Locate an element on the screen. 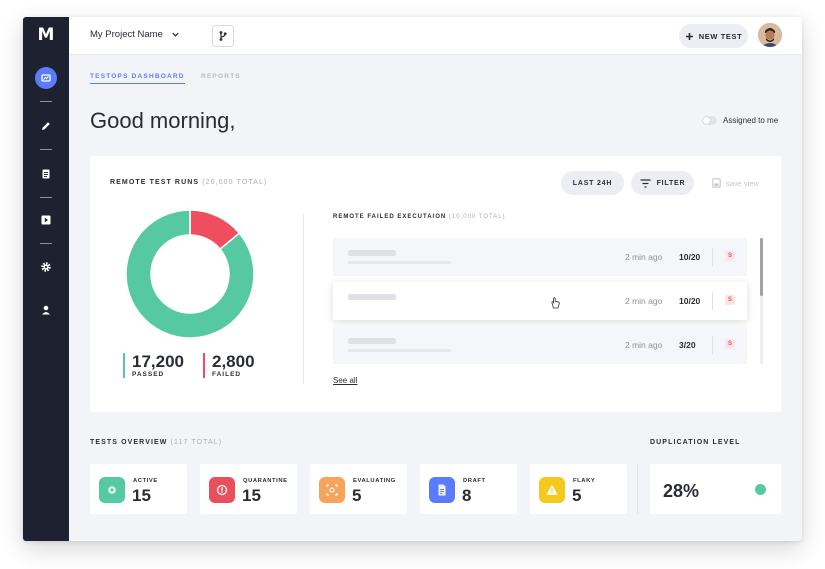  alert-icon is located at coordinates (222, 490).